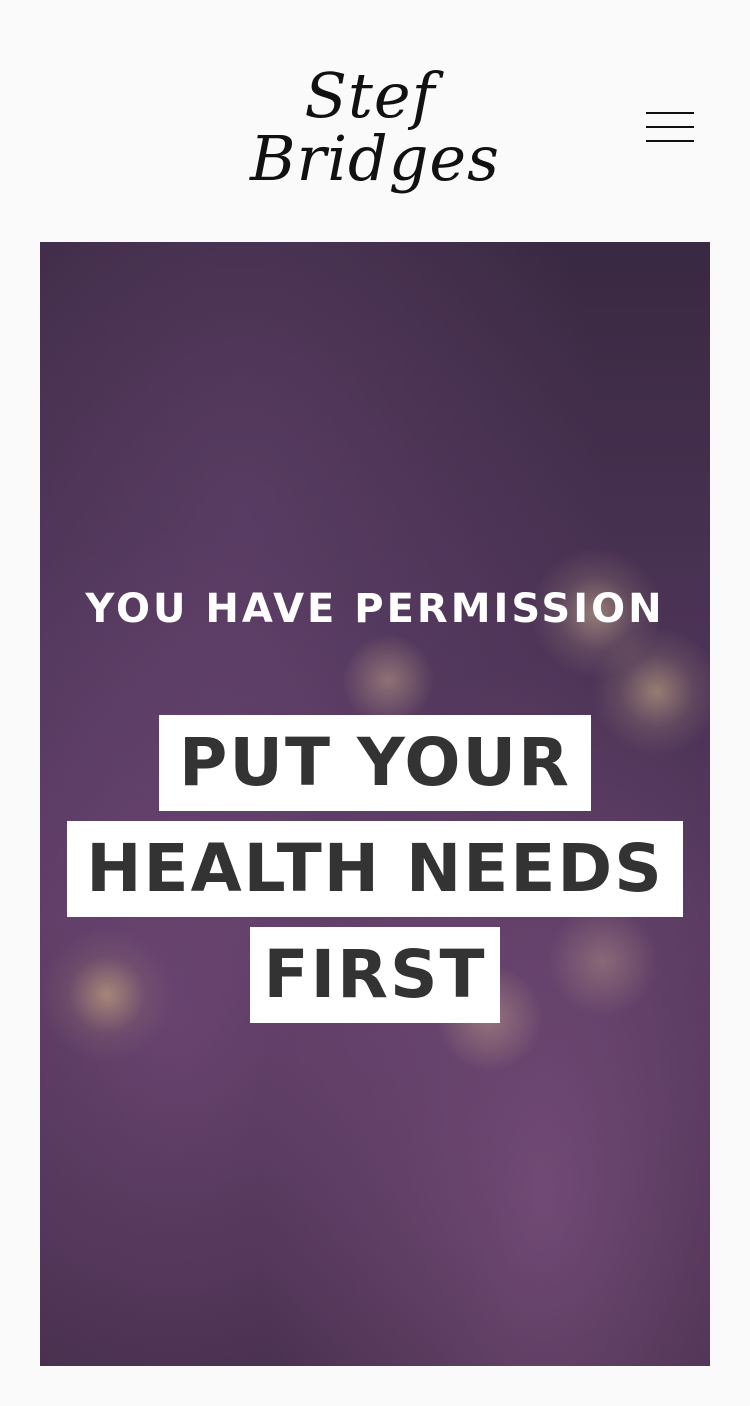 The width and height of the screenshot is (750, 1406). What do you see at coordinates (670, 113) in the screenshot?
I see `menu-bar-top` at bounding box center [670, 113].